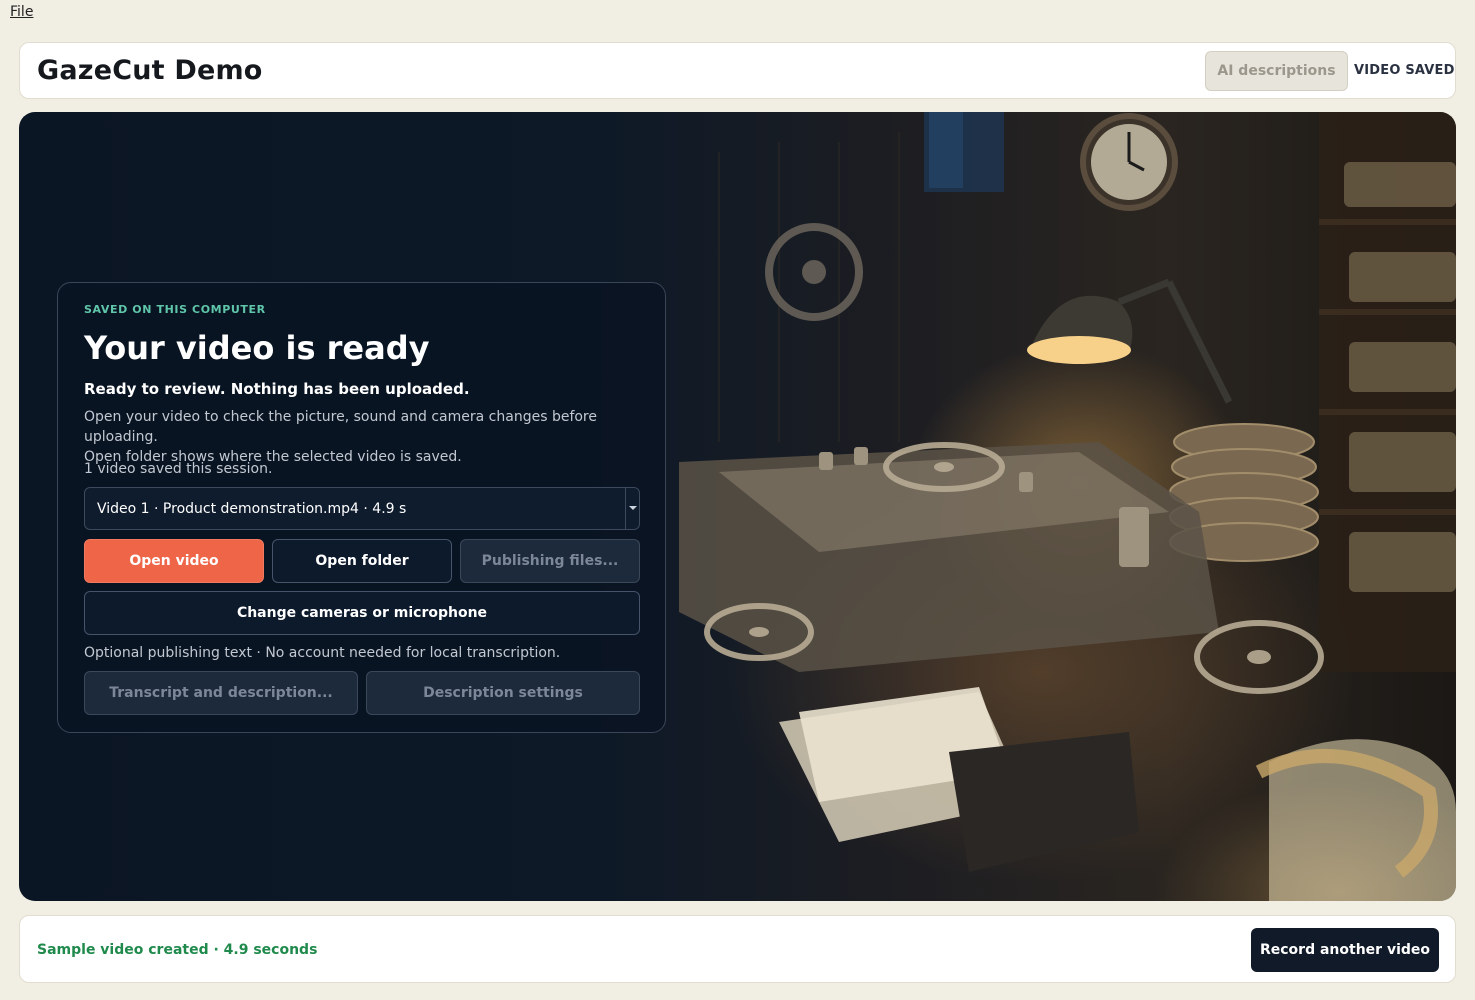 This screenshot has width=1475, height=1000. What do you see at coordinates (257, 348) in the screenshot?
I see `card-title: Your video is ready` at bounding box center [257, 348].